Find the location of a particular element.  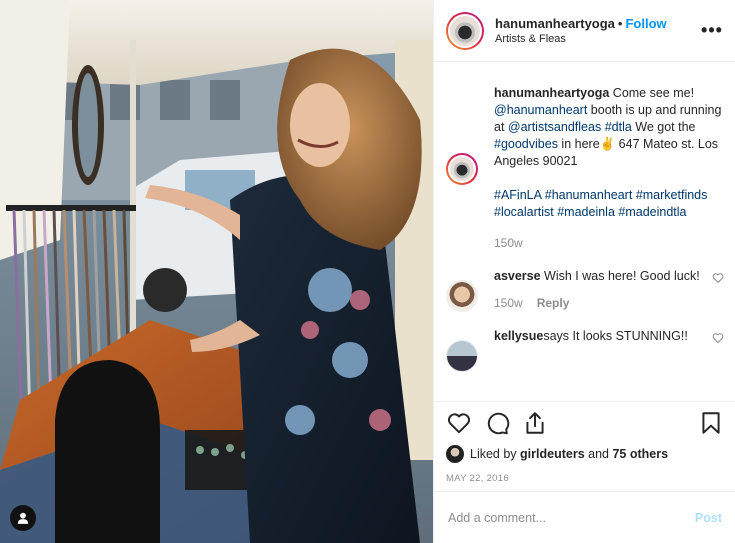

comment-item: kellysuesays It looks STUNNING!! is located at coordinates (585, 342).